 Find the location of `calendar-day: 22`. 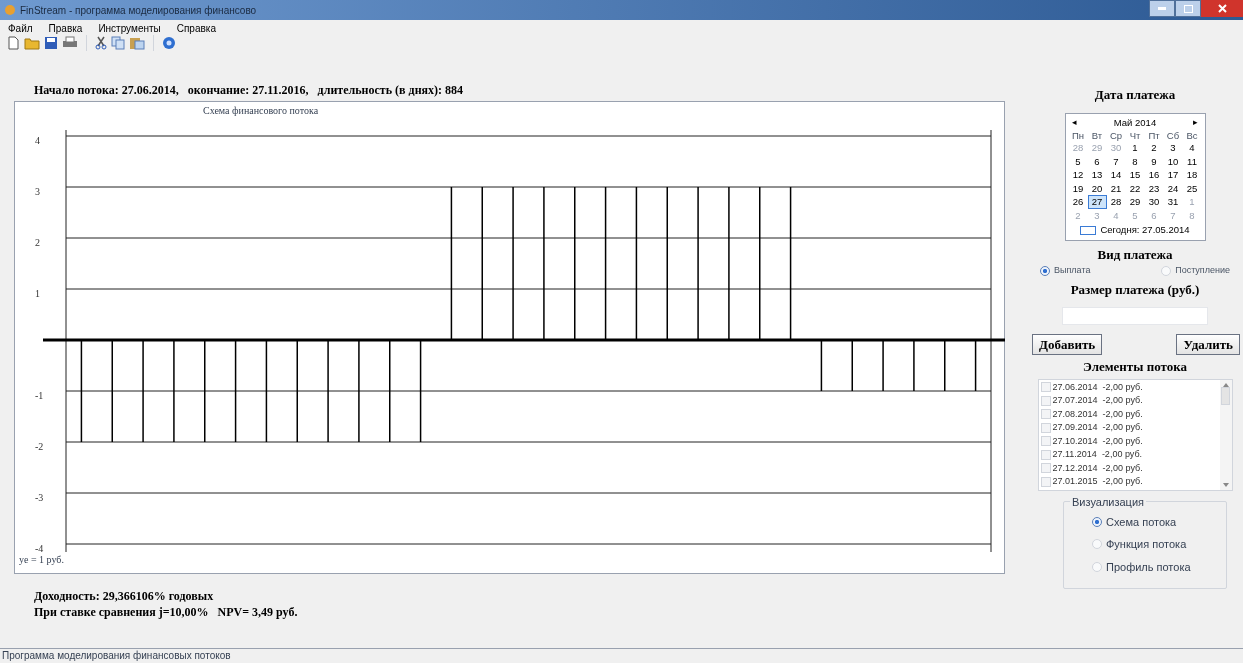

calendar-day: 22 is located at coordinates (1135, 188).